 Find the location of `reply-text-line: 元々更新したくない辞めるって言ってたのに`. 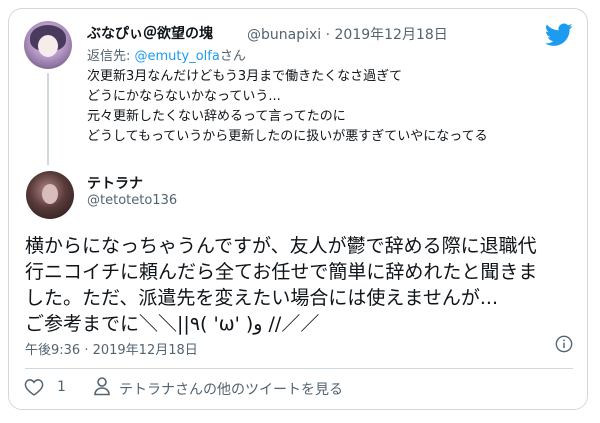

reply-text-line: 元々更新したくない辞めるって言ってたのに is located at coordinates (216, 116).